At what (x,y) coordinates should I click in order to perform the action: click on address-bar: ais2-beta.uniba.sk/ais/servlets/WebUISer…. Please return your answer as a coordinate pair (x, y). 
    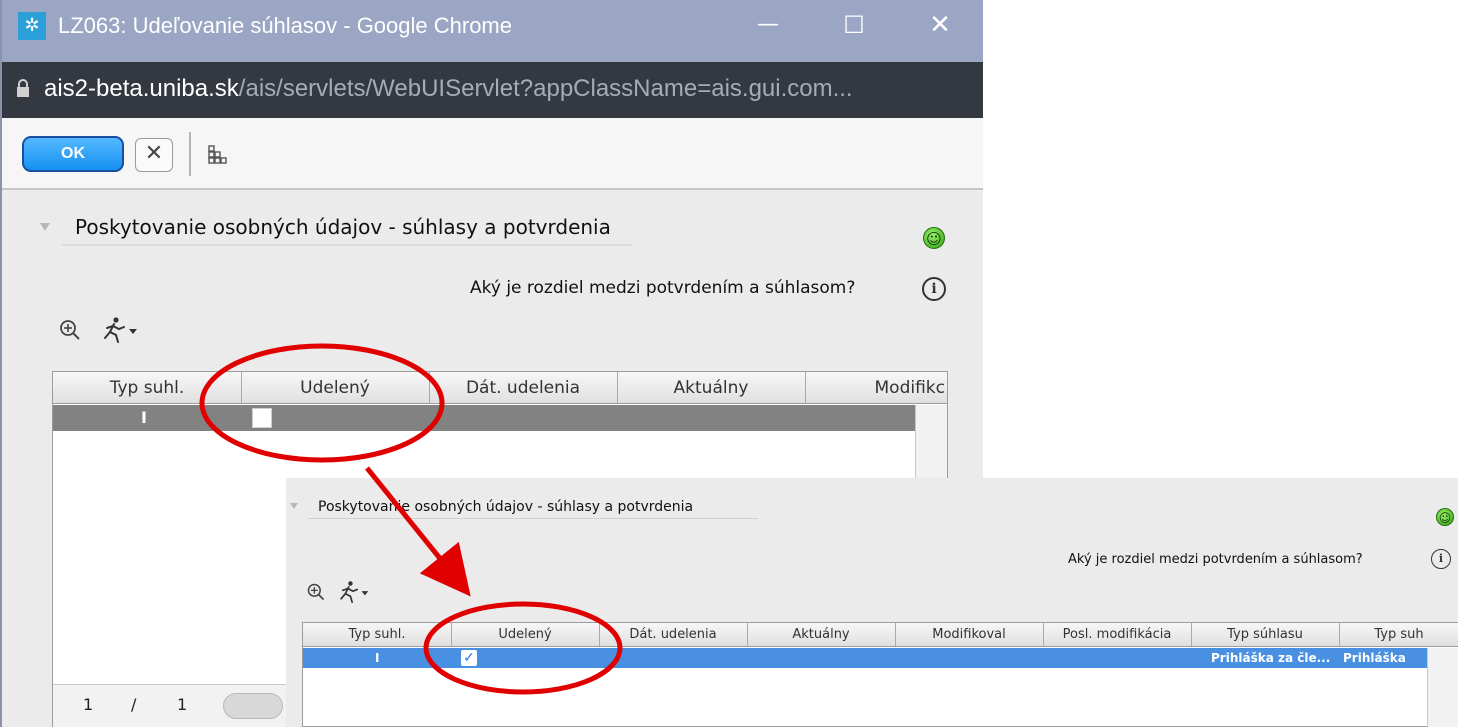
    Looking at the image, I should click on (492, 90).